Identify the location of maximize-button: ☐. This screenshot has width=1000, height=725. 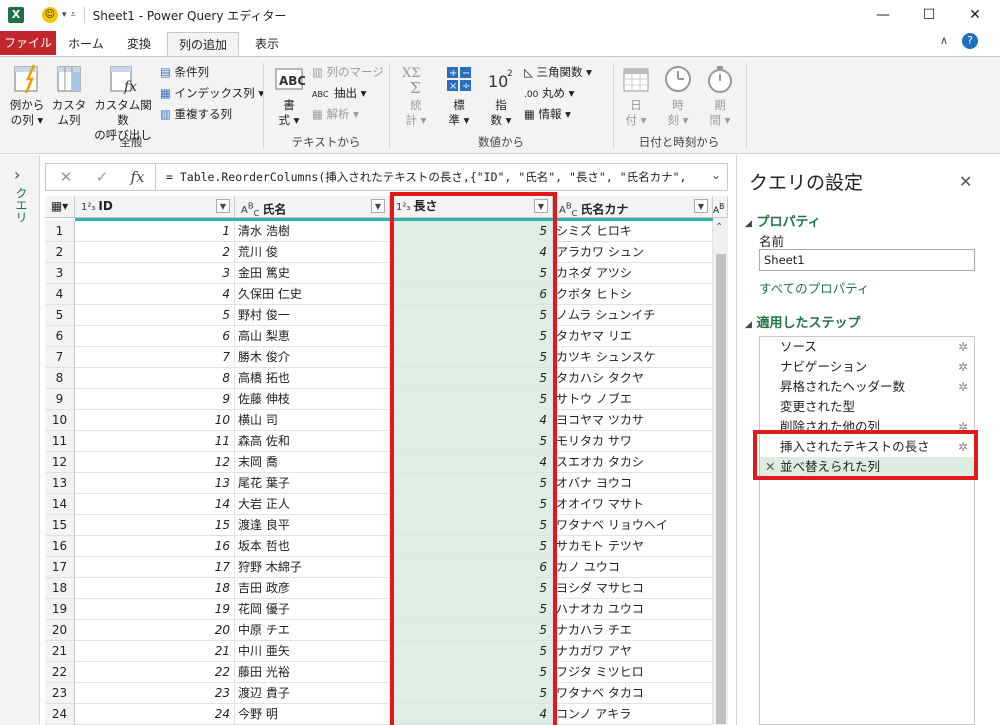
(929, 15).